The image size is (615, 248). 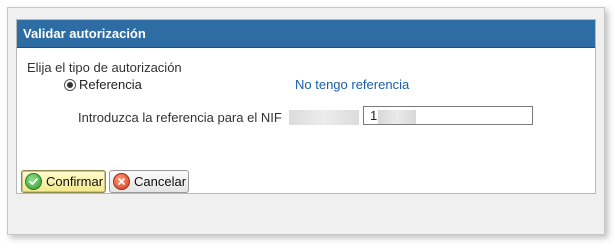 I want to click on cancel-x-icon, so click(x=121, y=181).